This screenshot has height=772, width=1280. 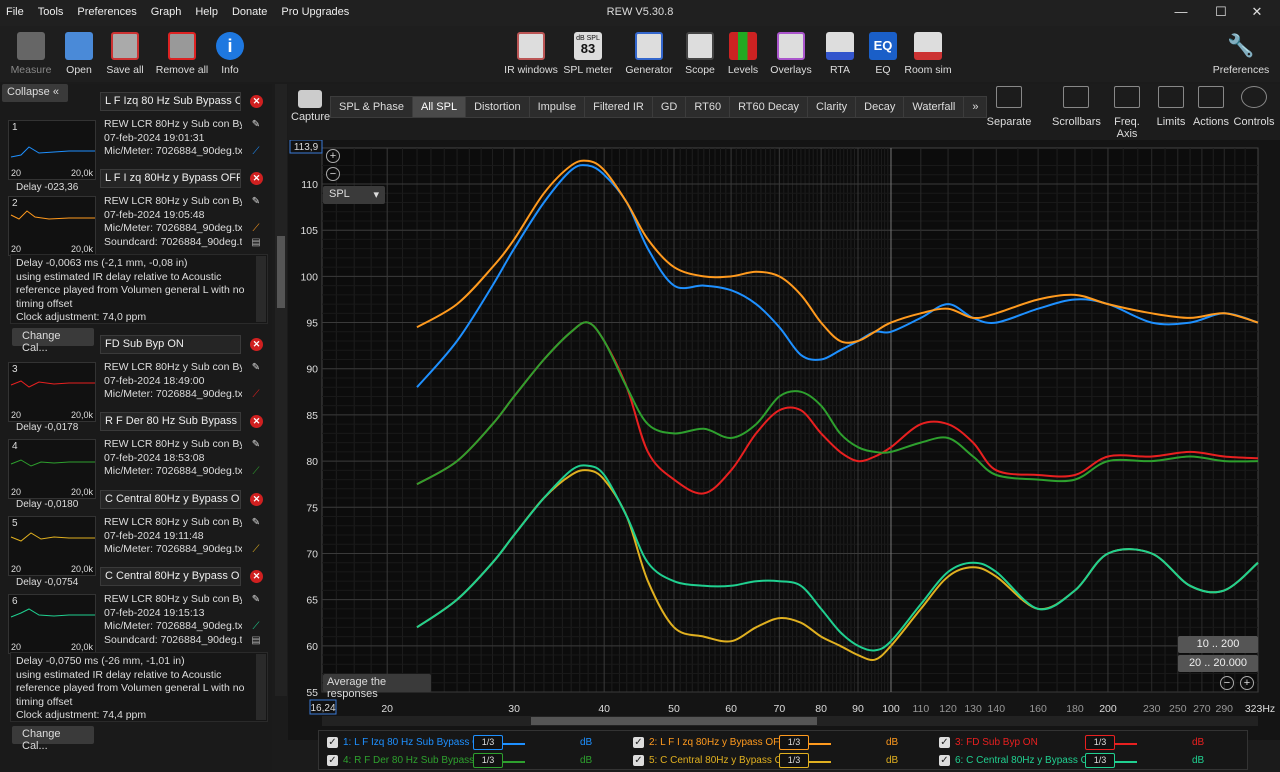 I want to click on x-tick-label: 250, so click(x=1178, y=709).